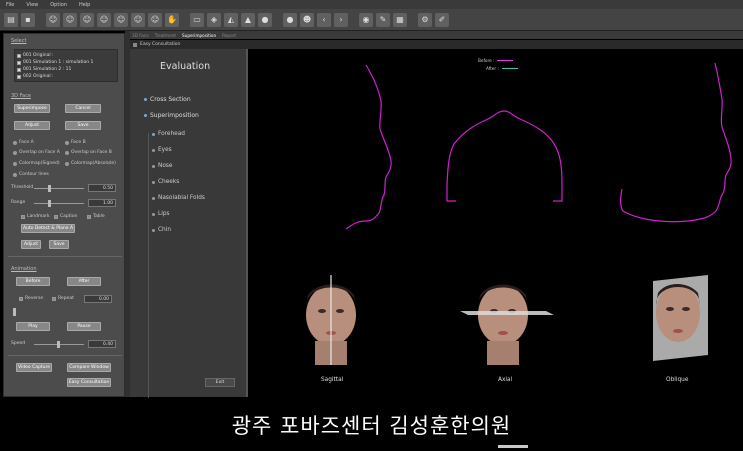  I want to click on list-item: 001 Original :, so click(66, 55).